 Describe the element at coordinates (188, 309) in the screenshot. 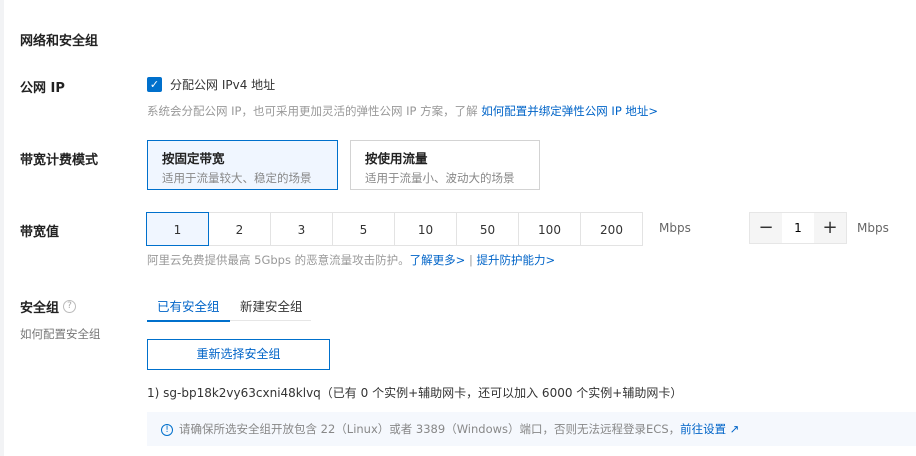

I see `tab-existing-sg: 已有安全组` at that location.